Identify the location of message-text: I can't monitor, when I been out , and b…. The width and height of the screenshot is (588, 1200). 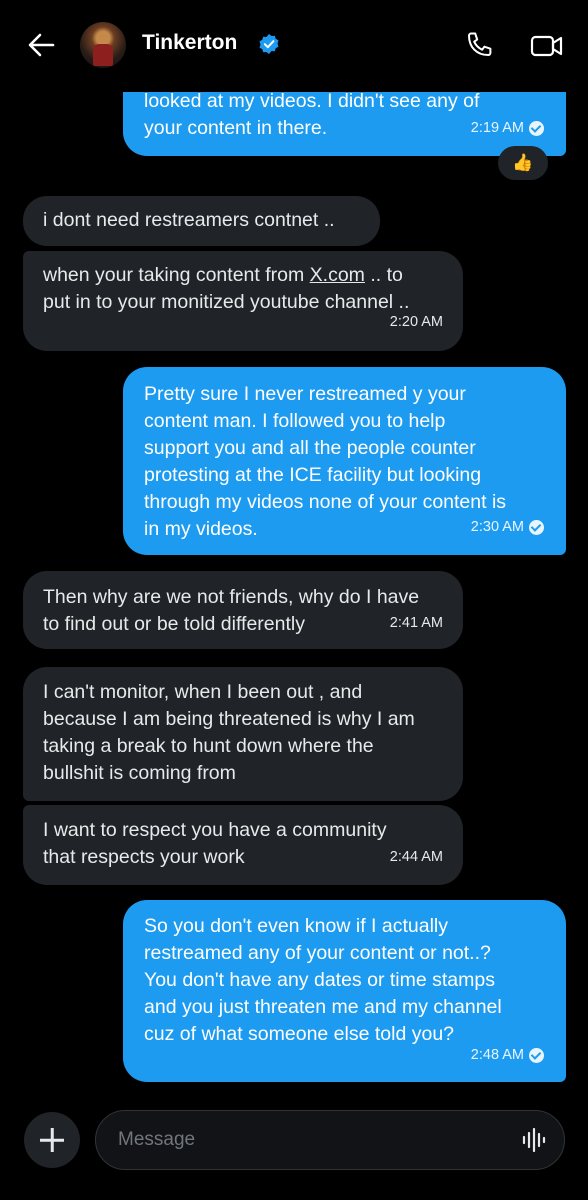
(229, 732).